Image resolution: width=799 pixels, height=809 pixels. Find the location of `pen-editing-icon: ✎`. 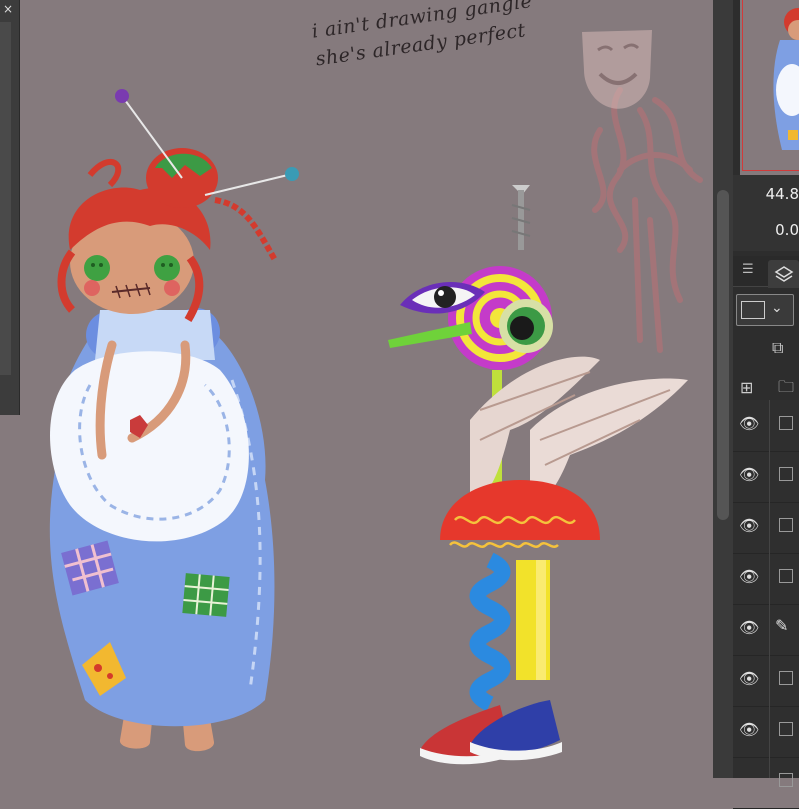

pen-editing-icon: ✎ is located at coordinates (782, 625).